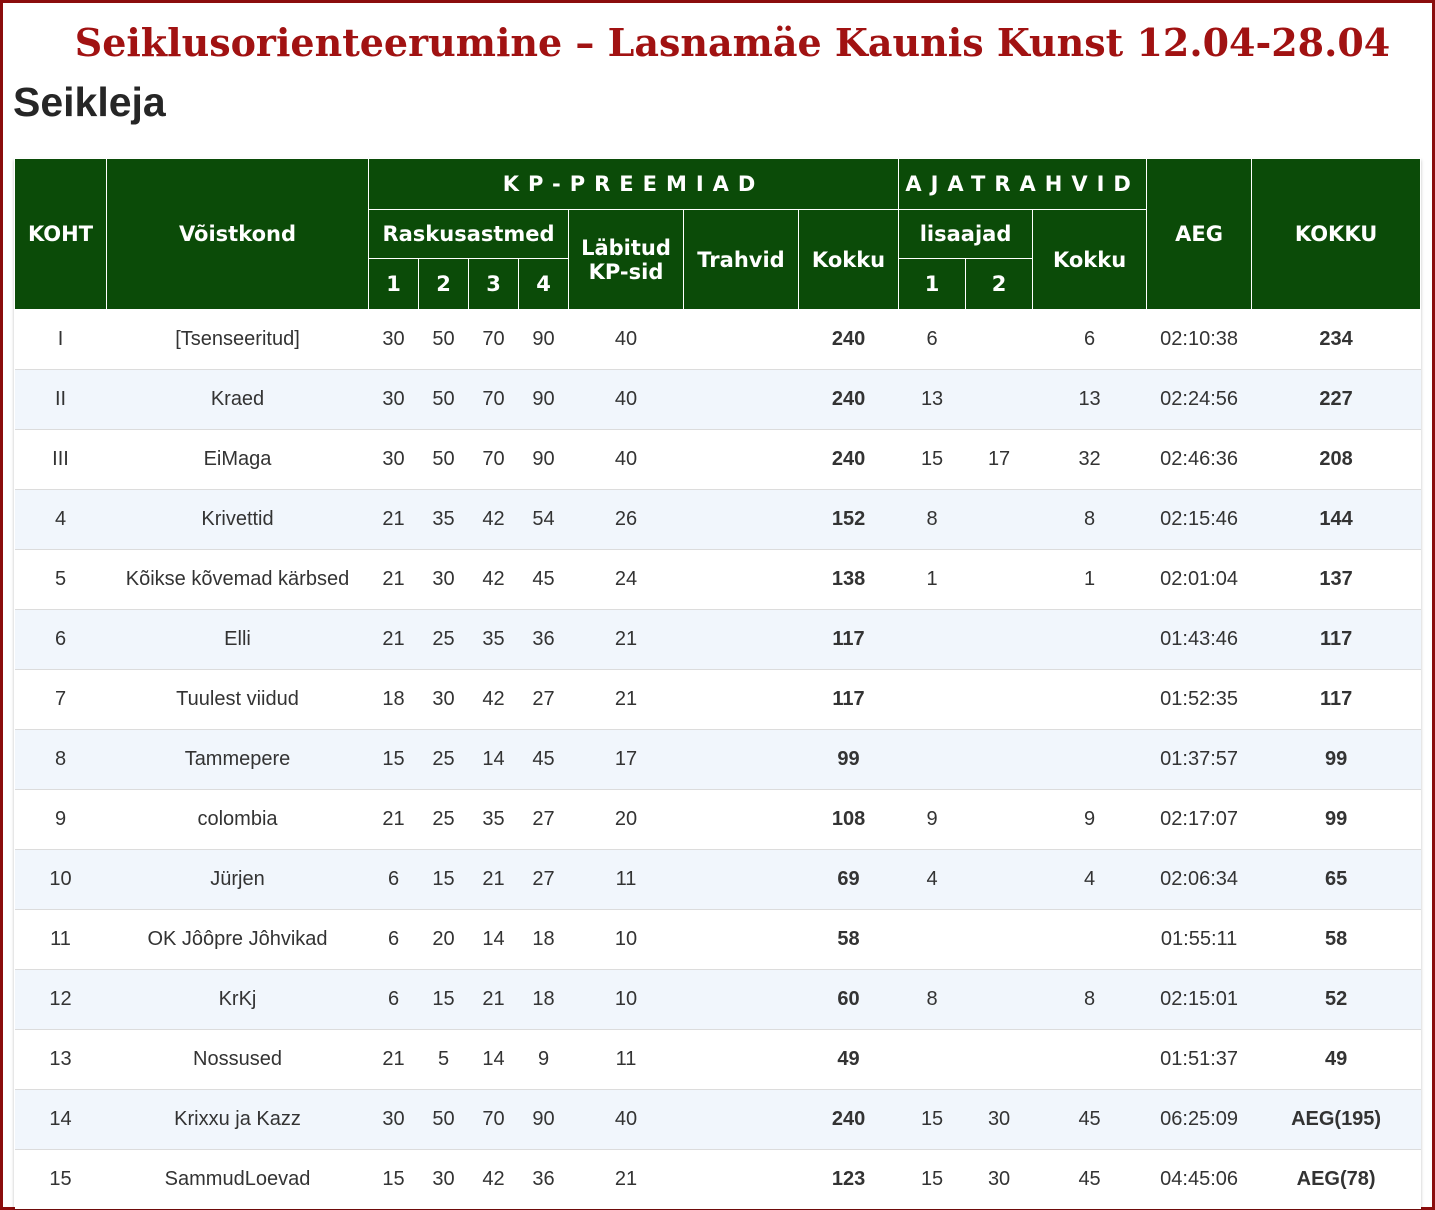  I want to click on cell-difficulty-3: 35, so click(493, 639).